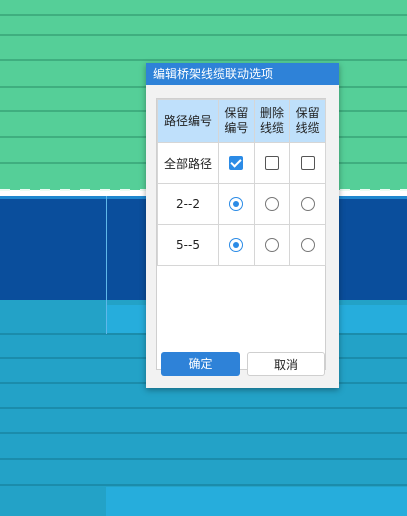 The height and width of the screenshot is (516, 407). Describe the element at coordinates (106, 265) in the screenshot. I see `vertical-guide` at that location.